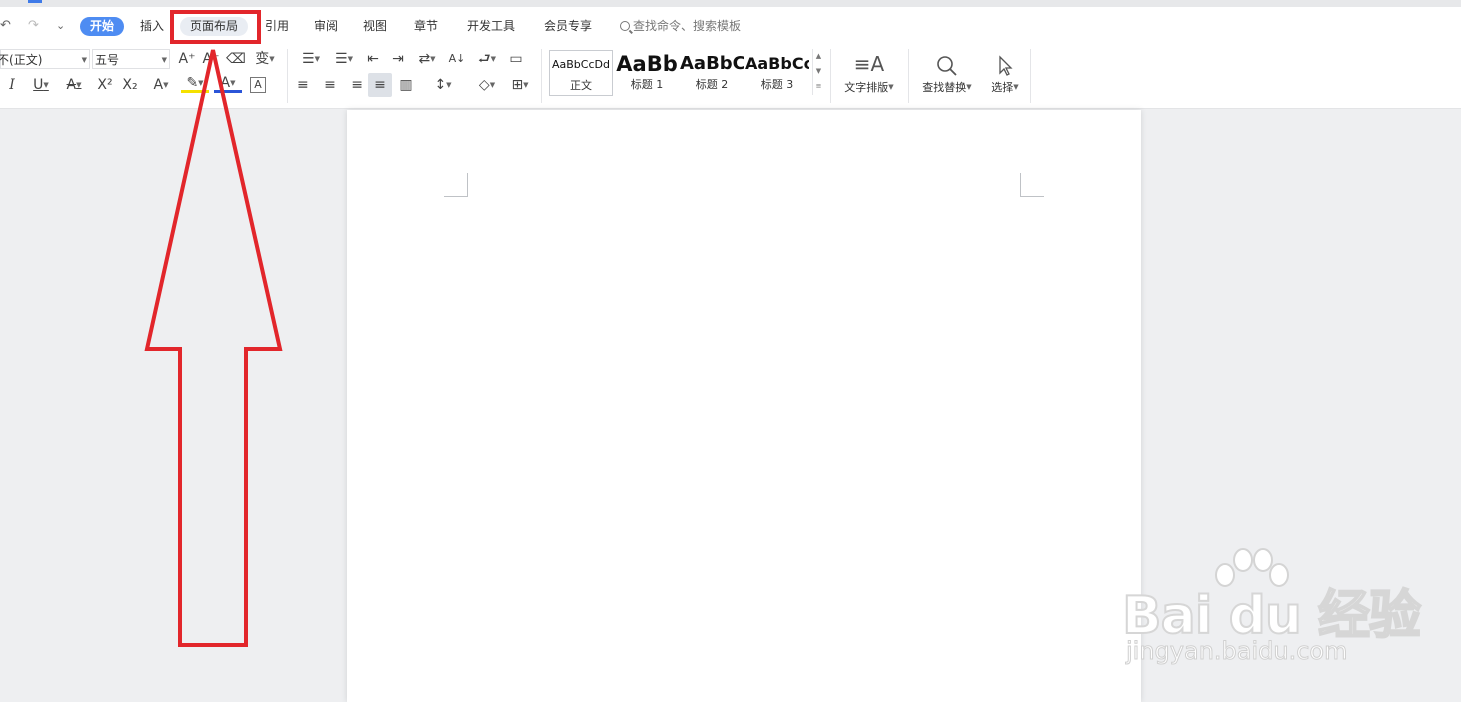 Image resolution: width=1461 pixels, height=702 pixels. Describe the element at coordinates (35, 1) in the screenshot. I see `document-tab-indicator` at that location.